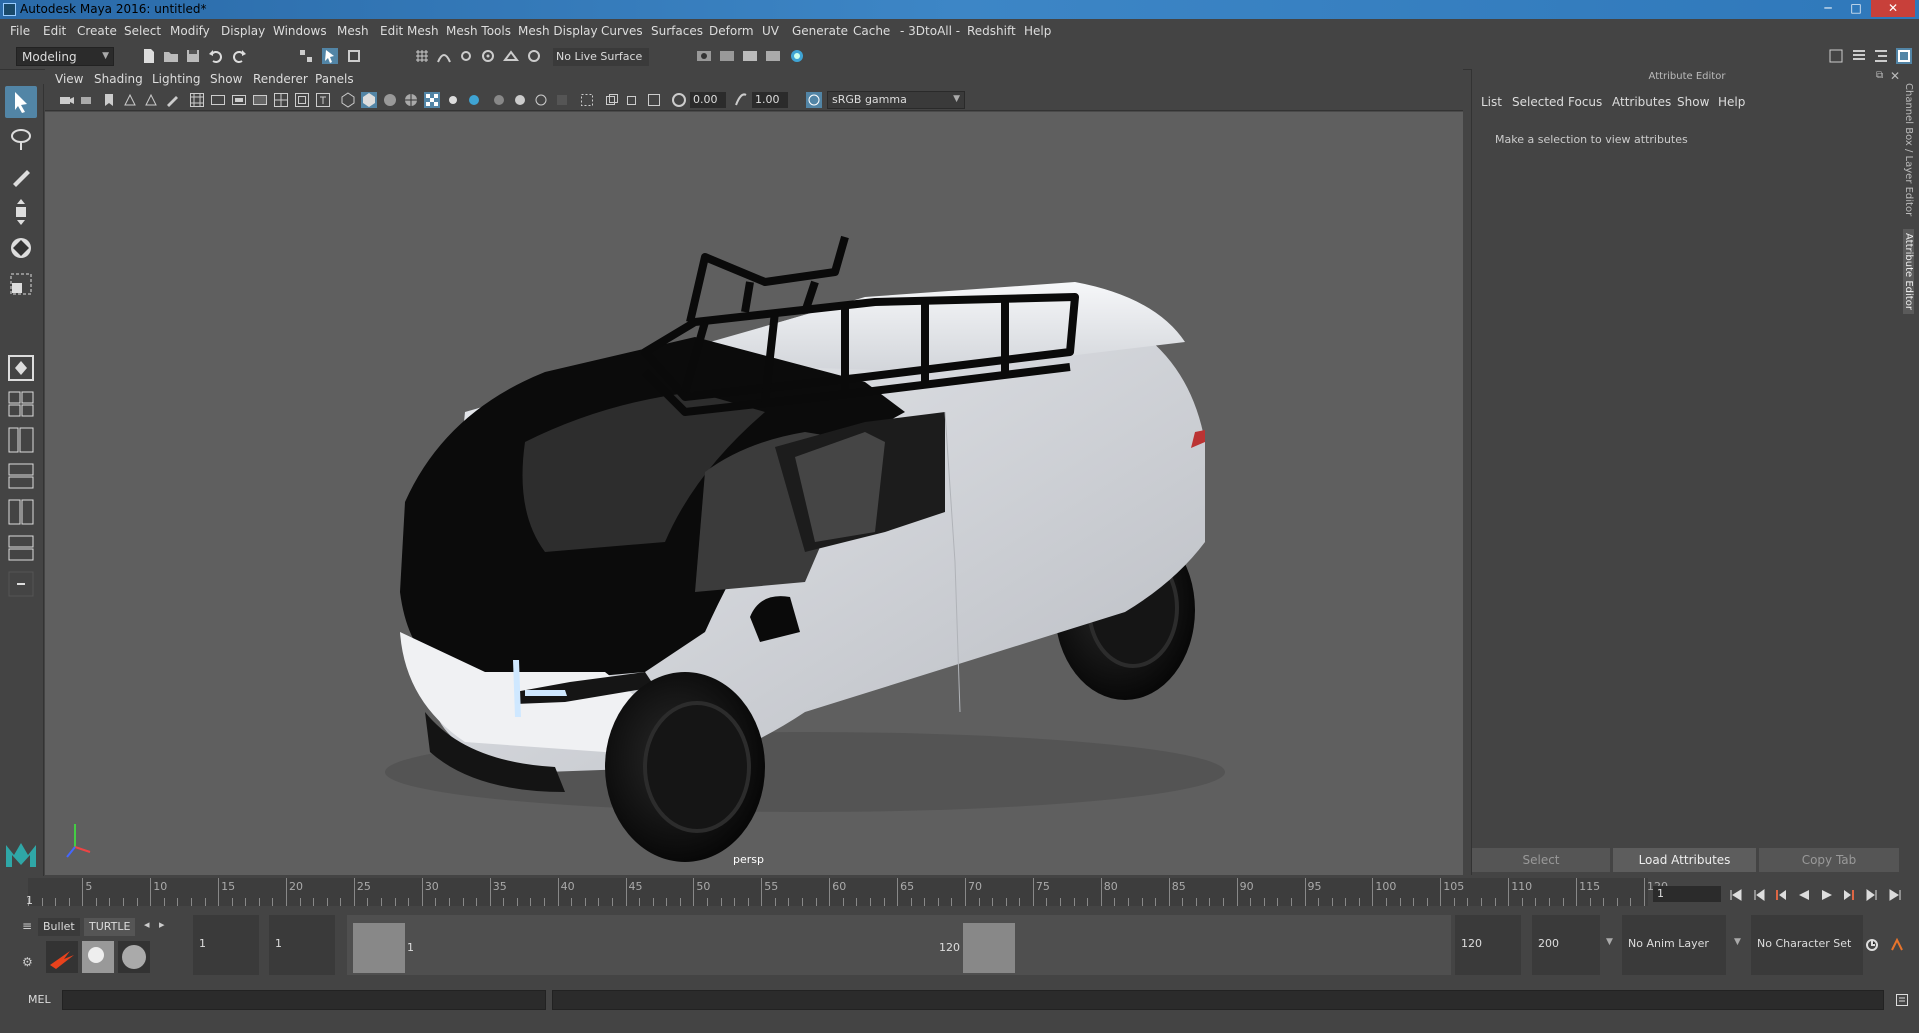 The width and height of the screenshot is (1919, 1033). I want to click on menu-modify: Modify, so click(190, 31).